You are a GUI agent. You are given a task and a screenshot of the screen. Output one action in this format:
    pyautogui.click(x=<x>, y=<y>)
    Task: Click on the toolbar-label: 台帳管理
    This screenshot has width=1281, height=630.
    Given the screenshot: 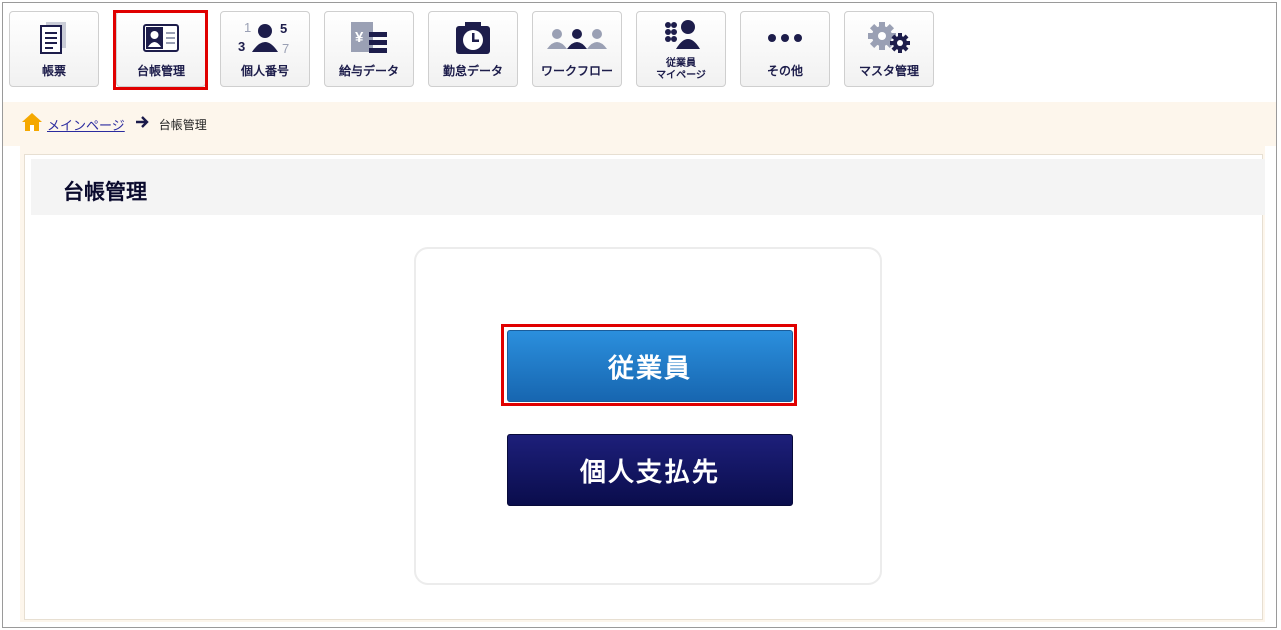 What is the action you would take?
    pyautogui.click(x=160, y=71)
    